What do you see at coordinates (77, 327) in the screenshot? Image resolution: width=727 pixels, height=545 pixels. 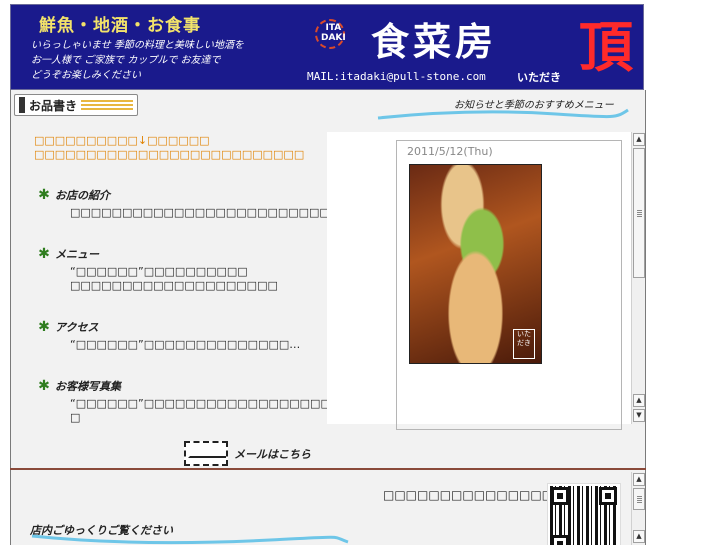 I see `section-heading-label: アクセス` at bounding box center [77, 327].